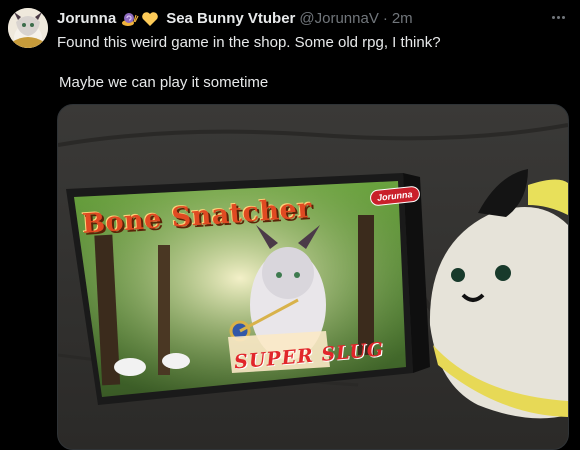  What do you see at coordinates (230, 19) in the screenshot?
I see `display-name-suffix: Sea Bunny Vtuber` at bounding box center [230, 19].